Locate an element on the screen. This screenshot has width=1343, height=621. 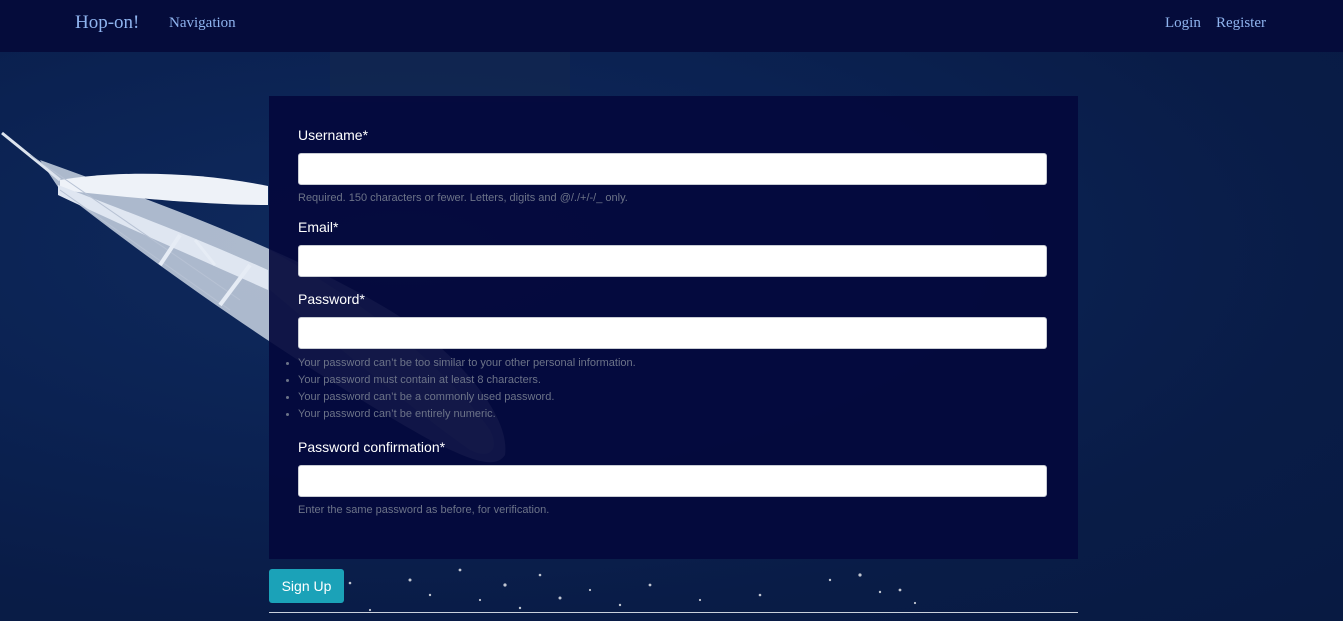
form-divider is located at coordinates (673, 612).